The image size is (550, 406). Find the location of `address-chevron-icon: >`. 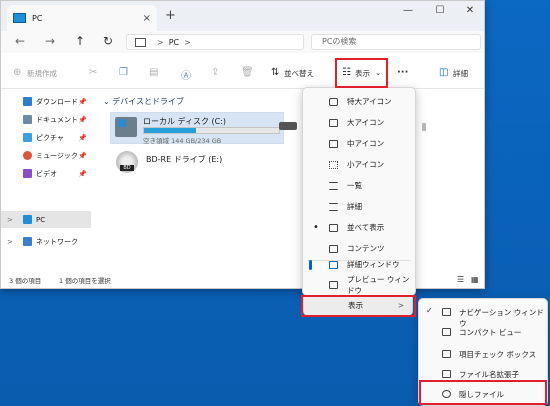

address-chevron-icon: > is located at coordinates (160, 42).